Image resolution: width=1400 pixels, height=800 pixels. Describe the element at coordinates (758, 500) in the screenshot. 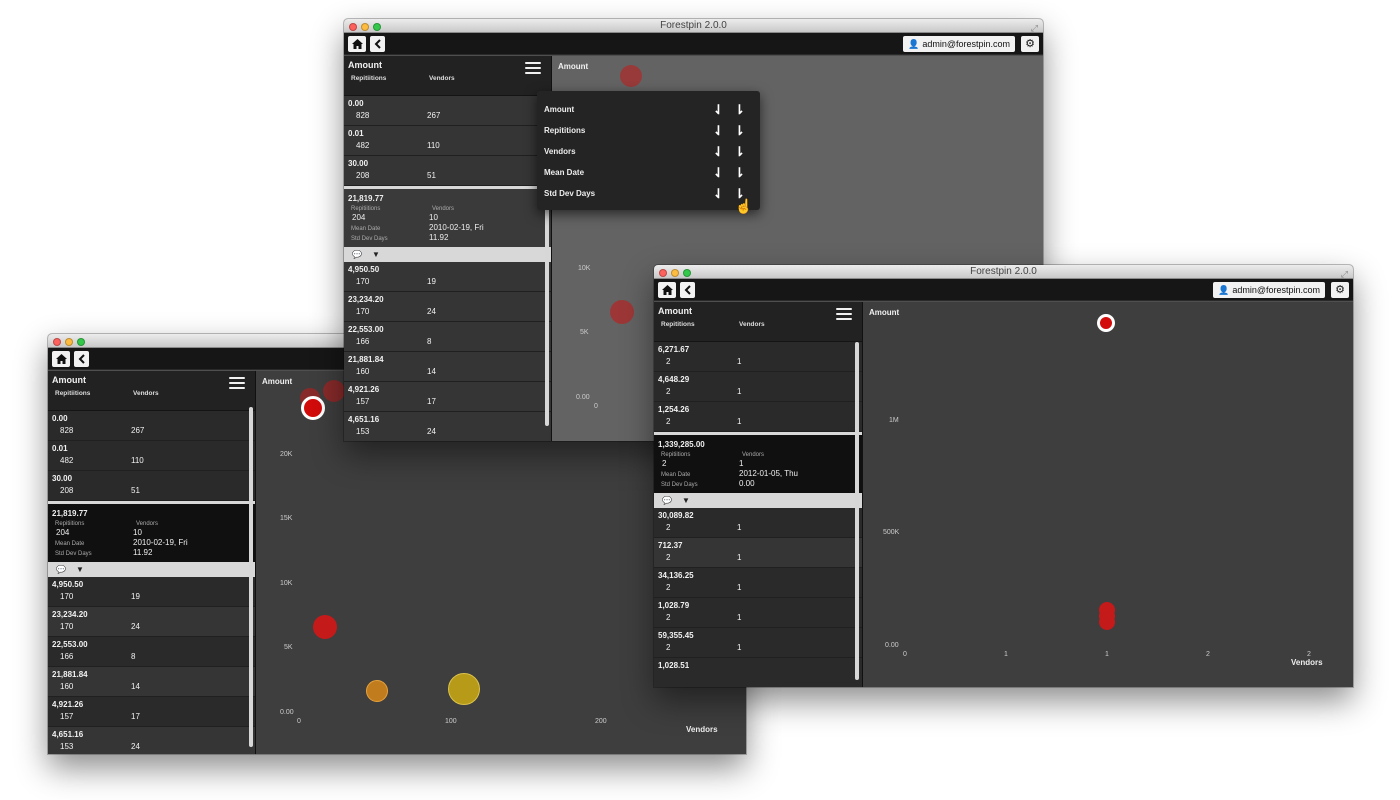

I see `item-tools: 💬 ▼` at that location.